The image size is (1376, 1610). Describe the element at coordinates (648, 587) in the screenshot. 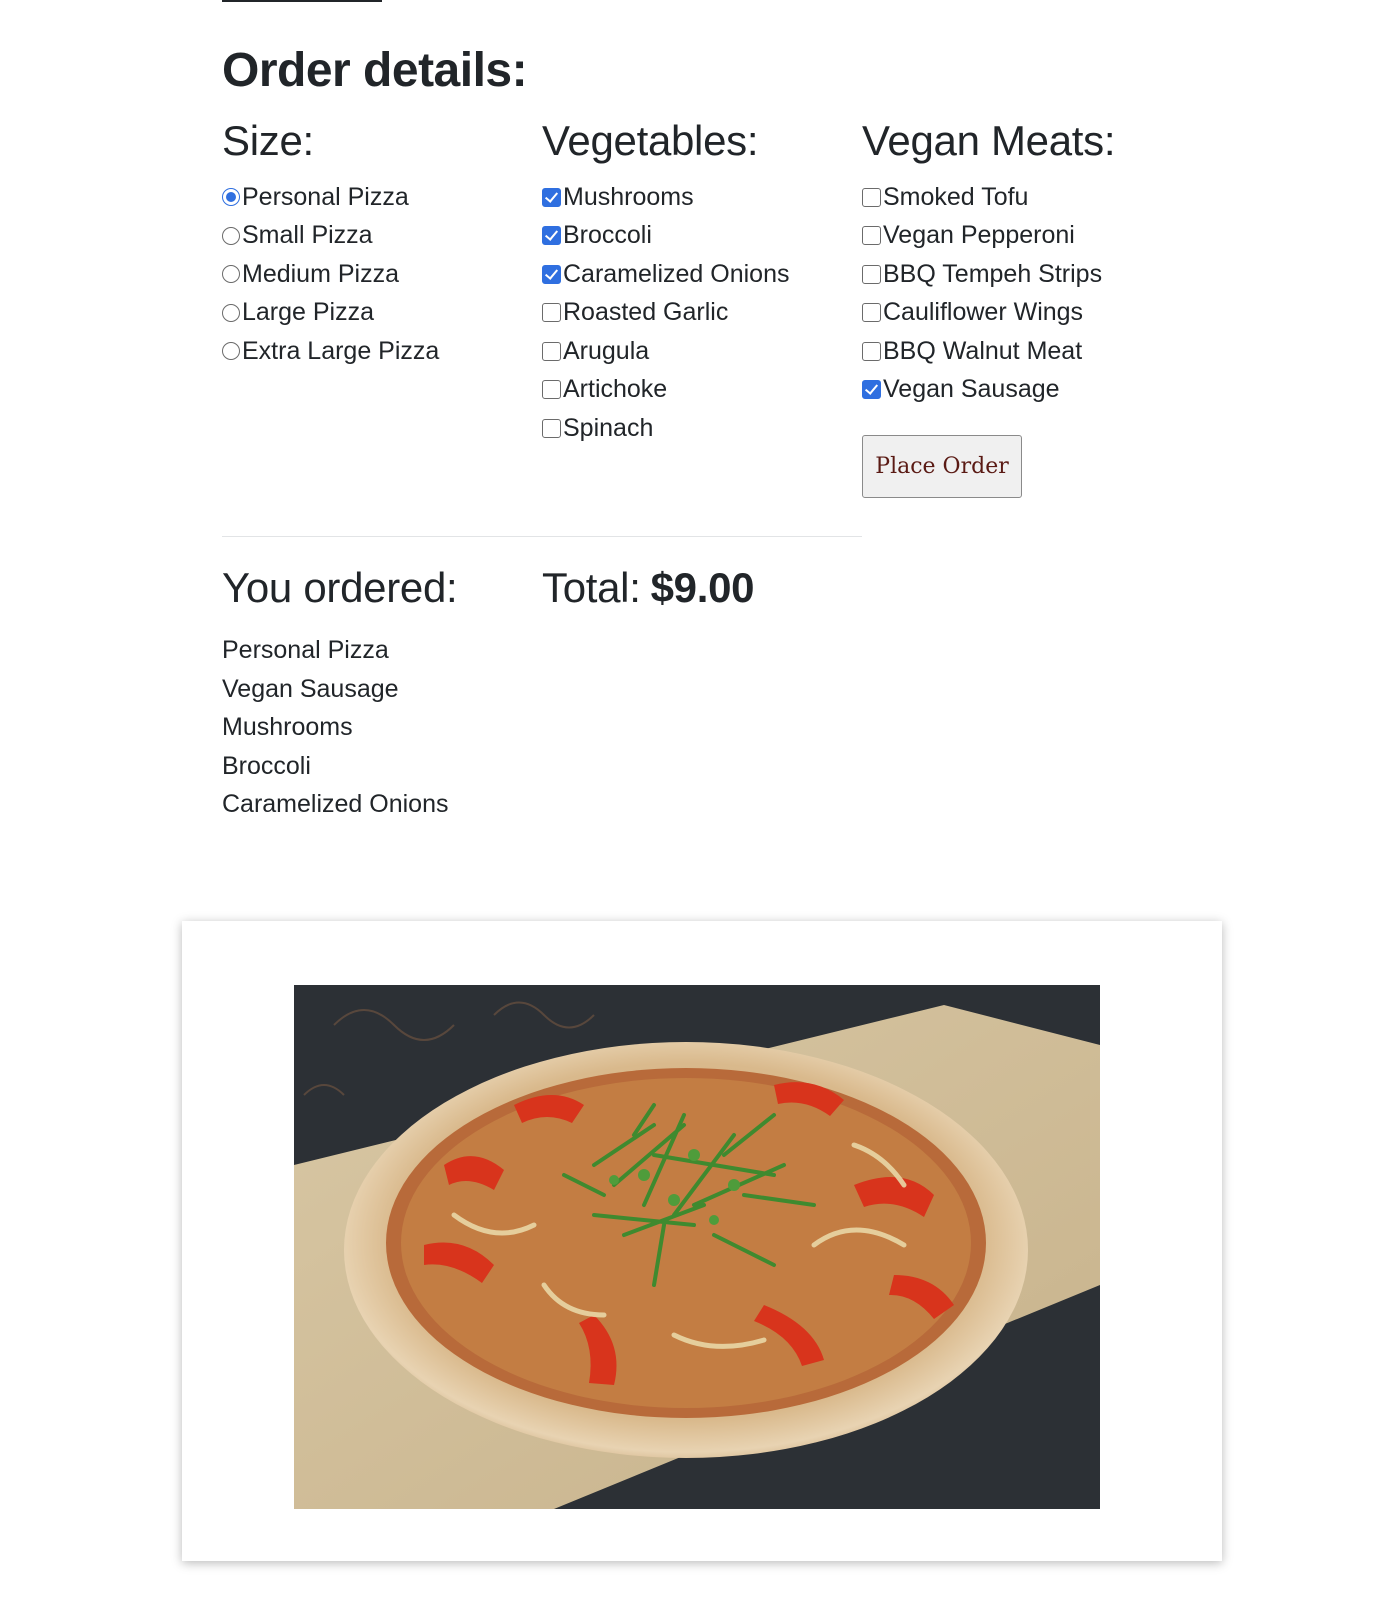

I see `total-heading: Total: $9.00` at that location.